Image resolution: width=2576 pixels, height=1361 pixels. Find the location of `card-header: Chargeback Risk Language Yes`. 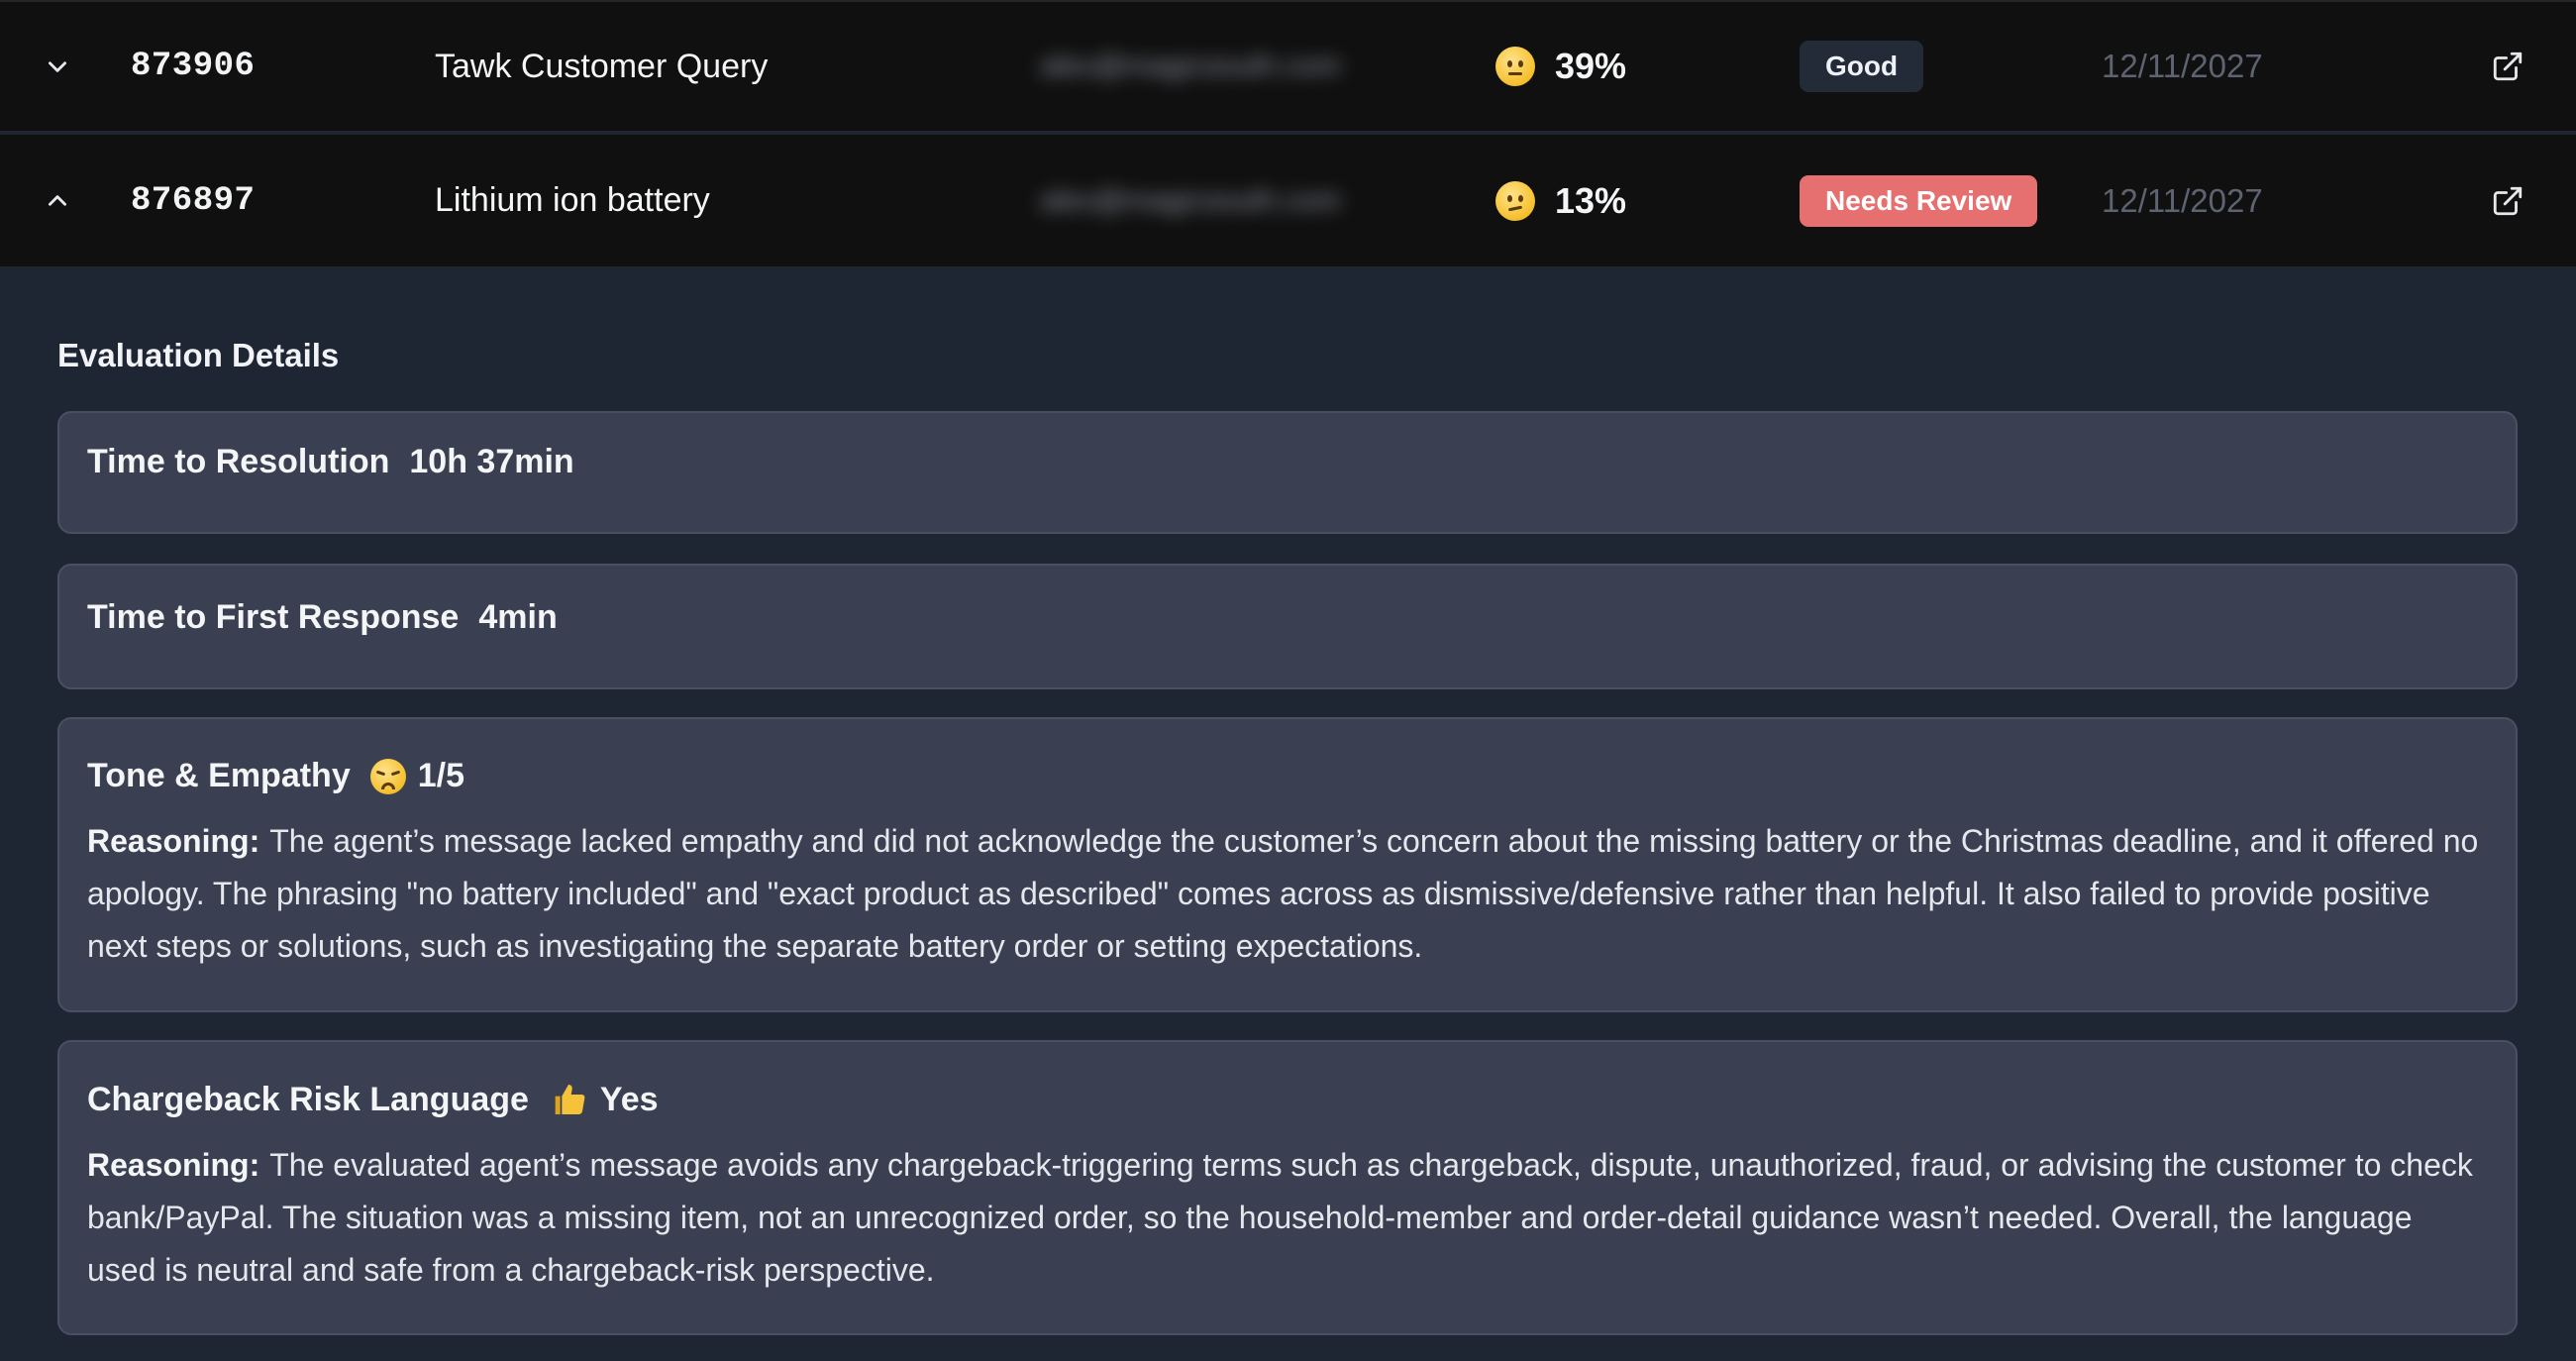

card-header: Chargeback Risk Language Yes is located at coordinates (1287, 1099).